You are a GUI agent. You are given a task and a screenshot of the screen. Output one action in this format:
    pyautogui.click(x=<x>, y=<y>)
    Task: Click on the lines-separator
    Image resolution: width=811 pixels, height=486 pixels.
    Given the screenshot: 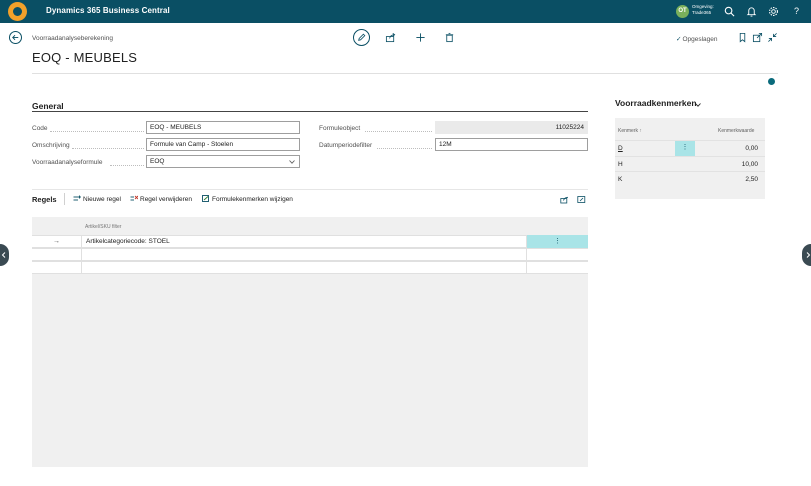 What is the action you would take?
    pyautogui.click(x=64, y=199)
    